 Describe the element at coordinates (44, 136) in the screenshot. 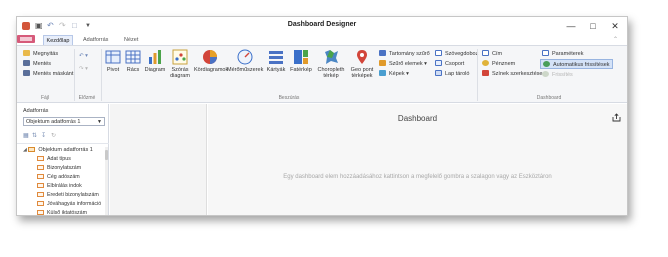

I see `sort-desc-icon: ↧` at that location.